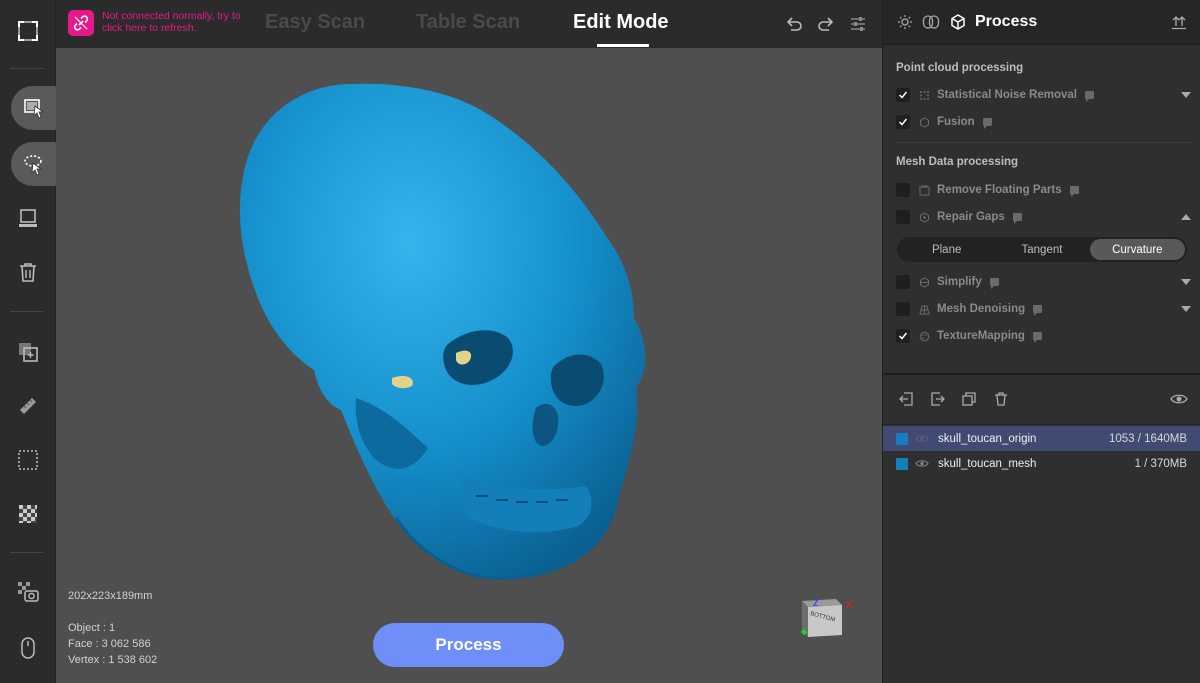 Image resolution: width=1200 pixels, height=683 pixels. I want to click on left-toolbar, so click(28, 341).